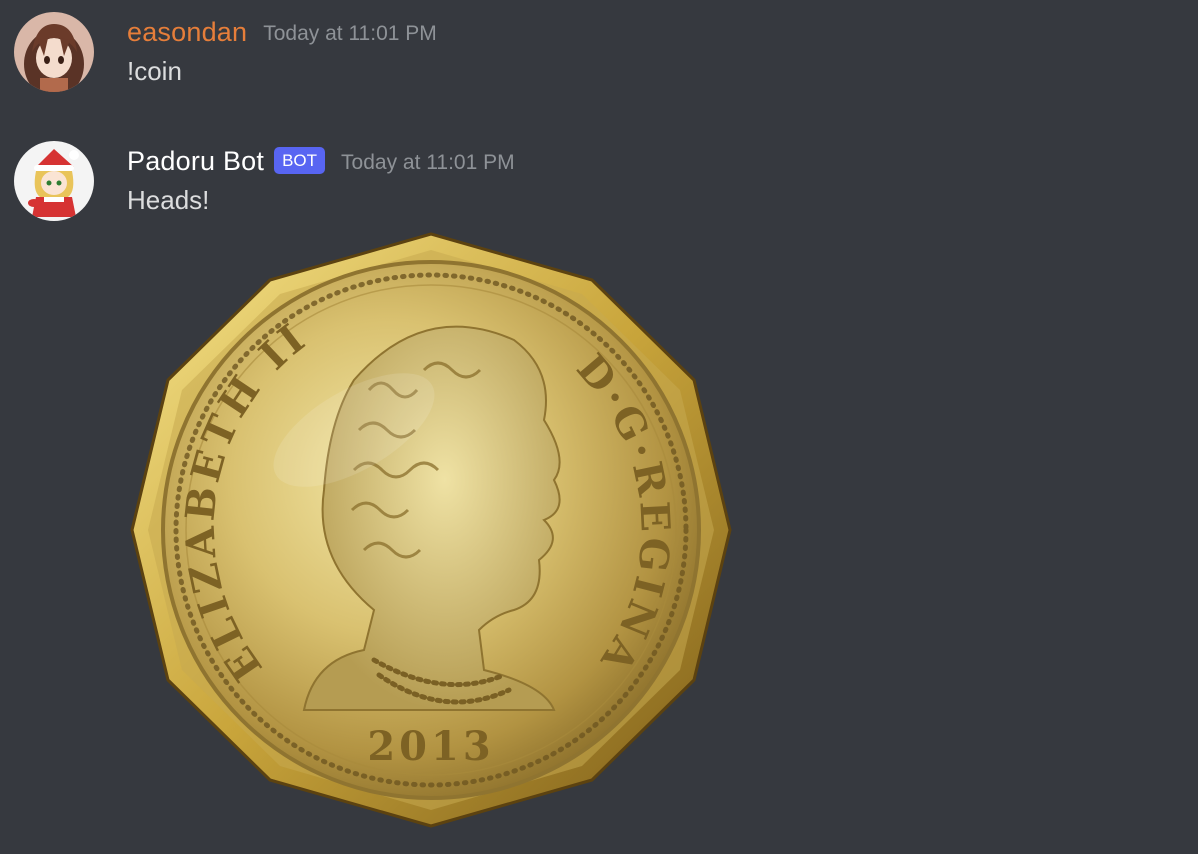 The width and height of the screenshot is (1198, 854). What do you see at coordinates (54, 181) in the screenshot?
I see `bot-avatar` at bounding box center [54, 181].